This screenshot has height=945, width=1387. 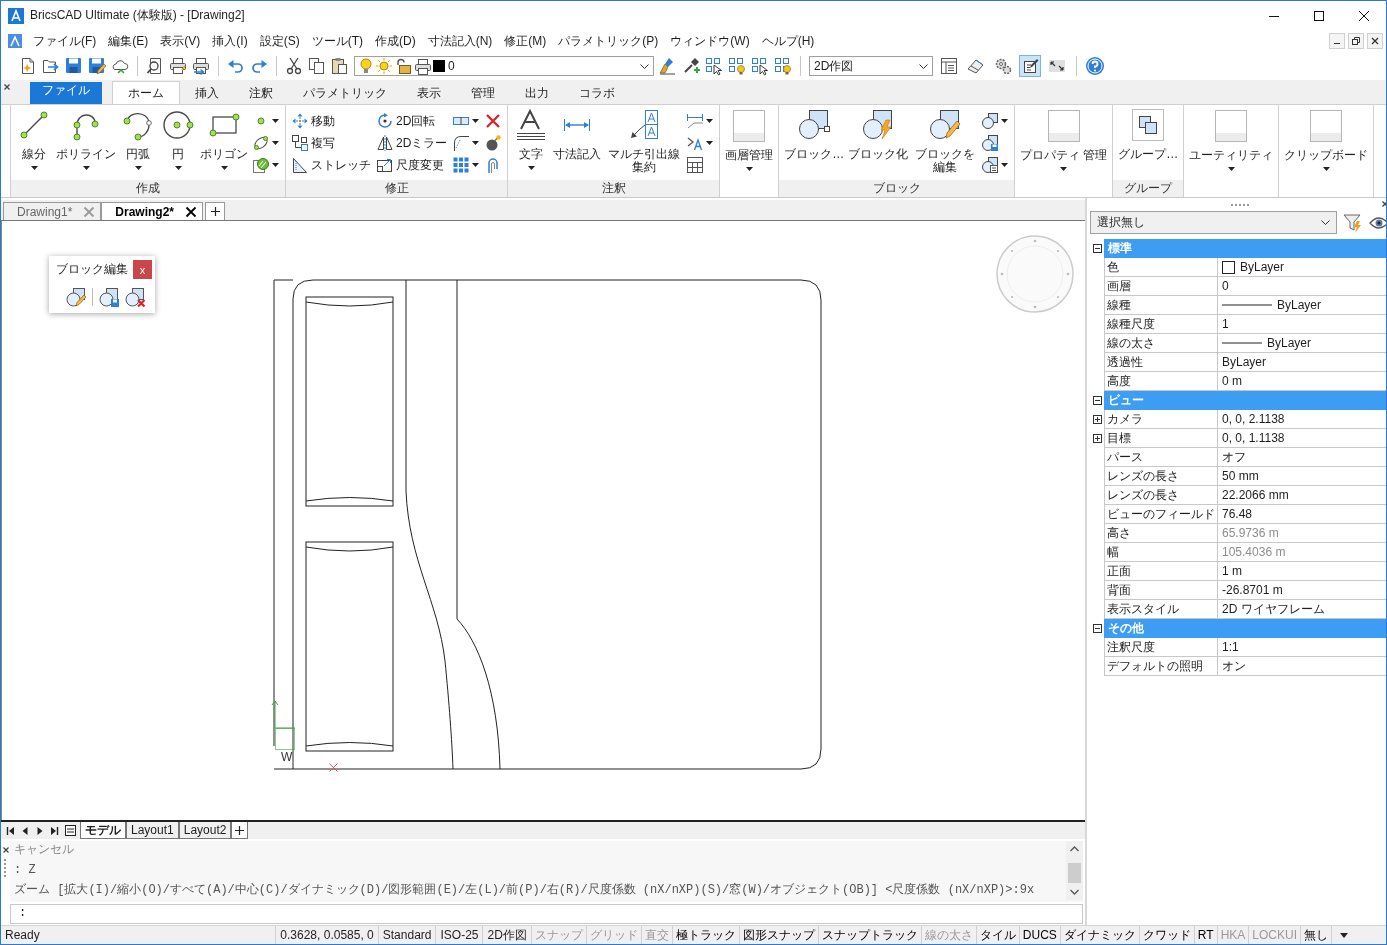 I want to click on menu-item: 表示(V), so click(x=180, y=41).